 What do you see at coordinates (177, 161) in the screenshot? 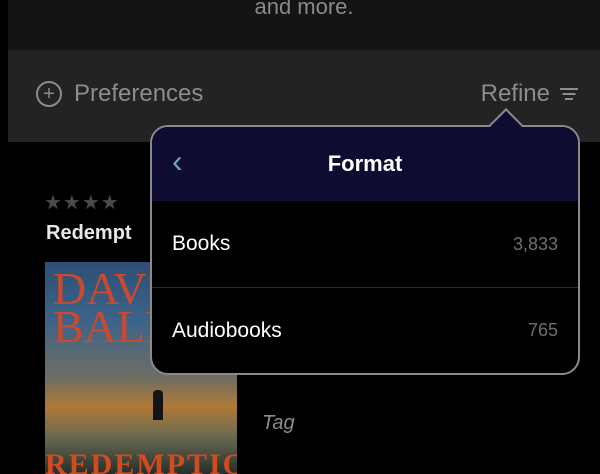
I see `chevron-left-icon: ‹` at bounding box center [177, 161].